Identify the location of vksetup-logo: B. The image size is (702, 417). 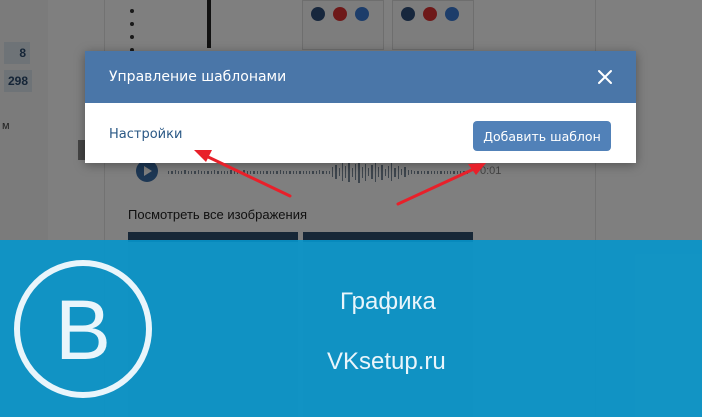
(83, 329).